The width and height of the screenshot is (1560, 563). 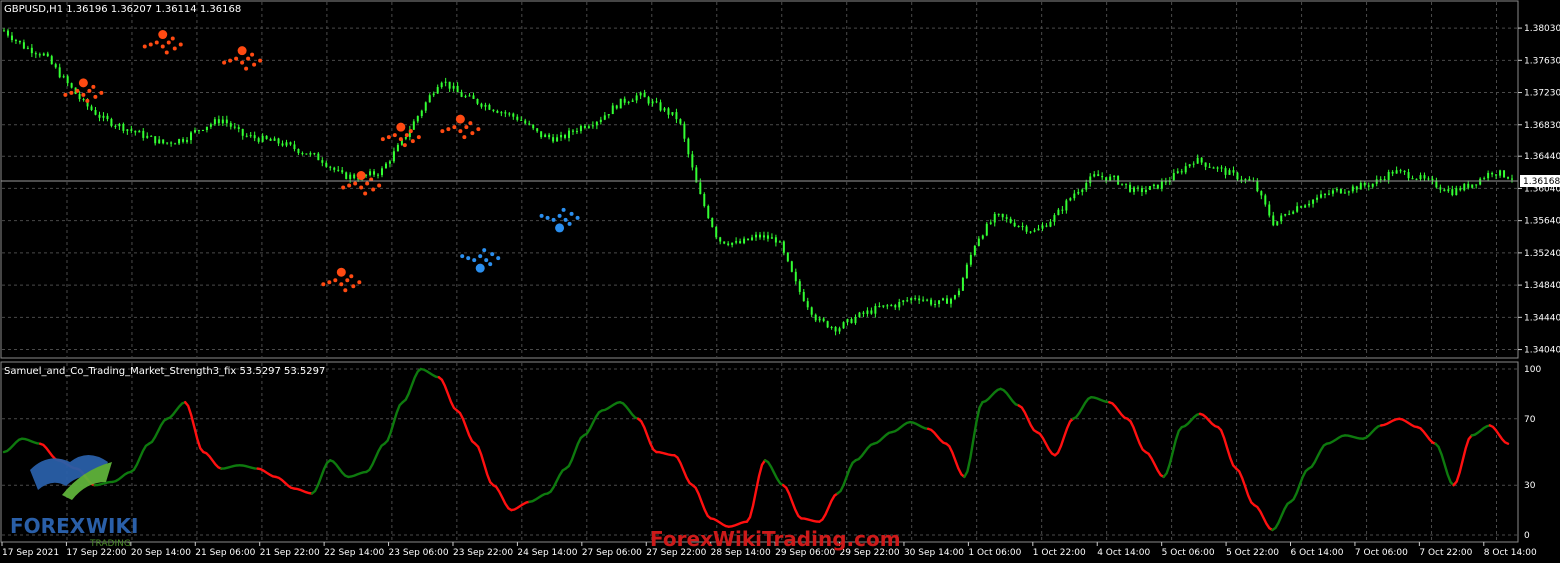 What do you see at coordinates (547, 553) in the screenshot?
I see `time-tick-label: 24 Sep 14:00` at bounding box center [547, 553].